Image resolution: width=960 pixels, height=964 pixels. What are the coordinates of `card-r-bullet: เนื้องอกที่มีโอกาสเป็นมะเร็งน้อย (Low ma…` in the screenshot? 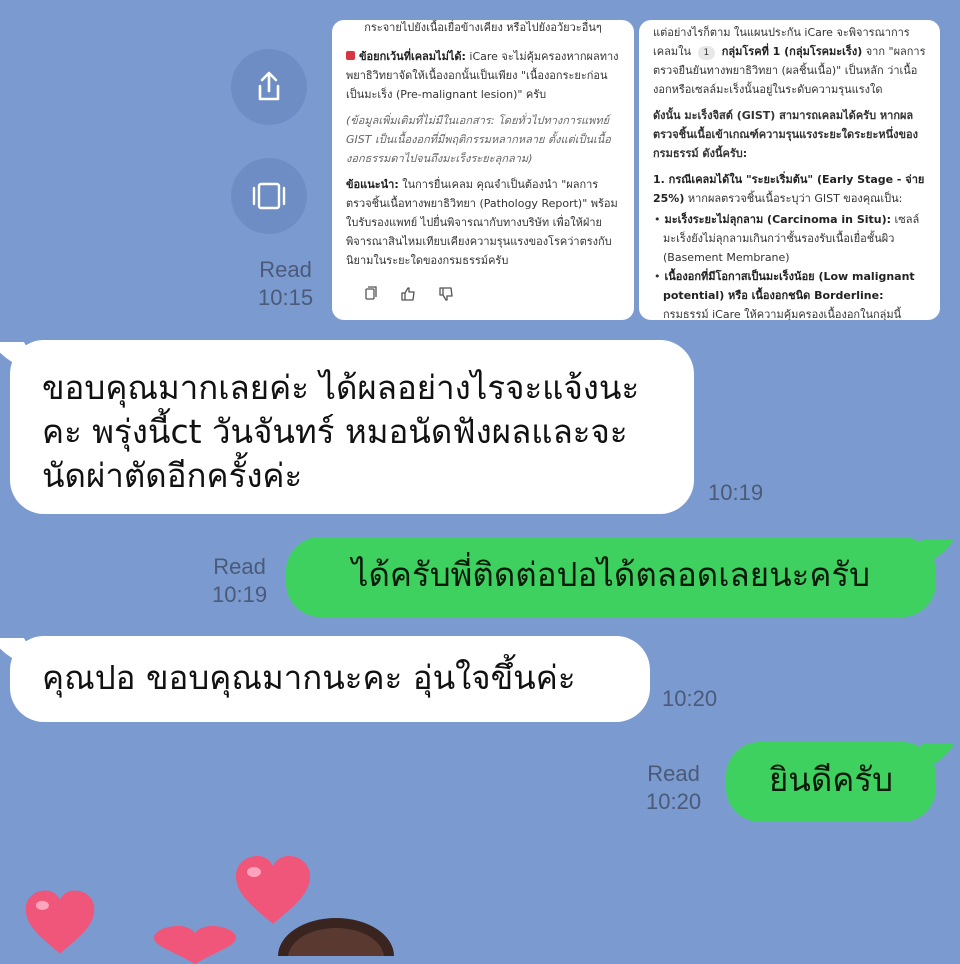 It's located at (794, 293).